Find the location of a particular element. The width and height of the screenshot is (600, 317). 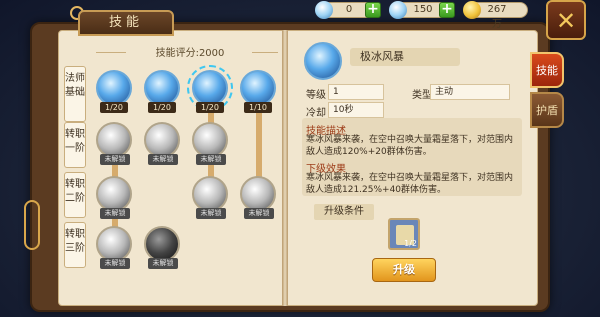

type-value: 主动 is located at coordinates (470, 92).